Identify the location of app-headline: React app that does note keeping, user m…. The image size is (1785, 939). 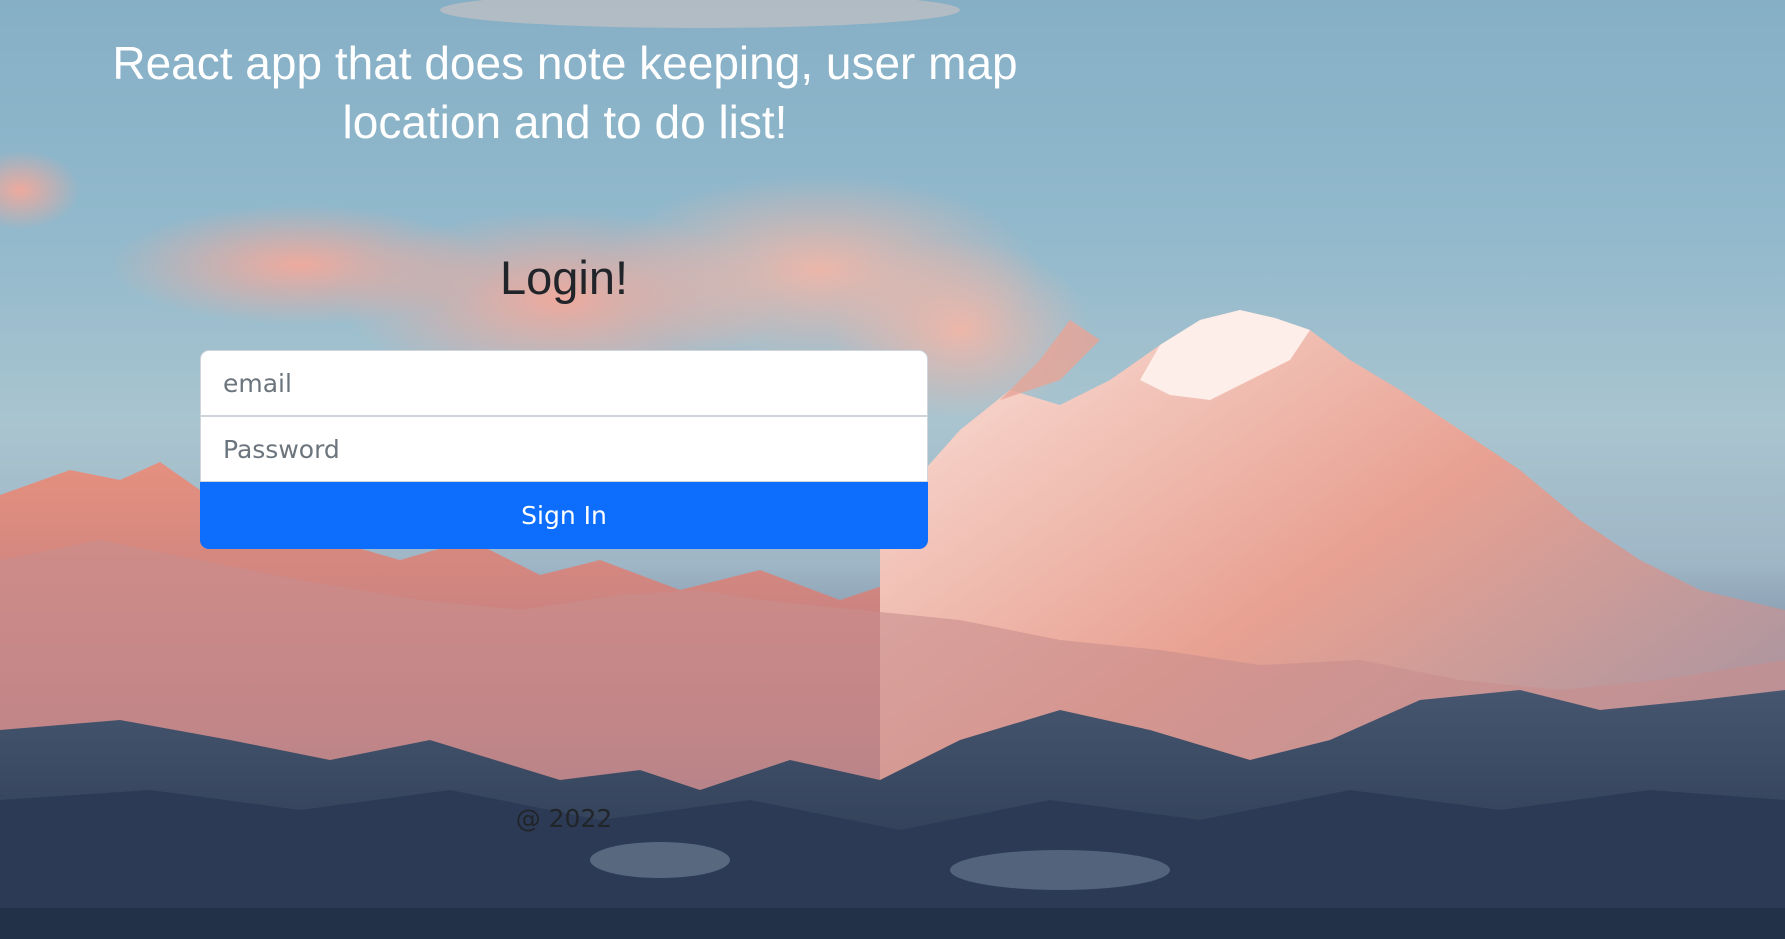
(565, 92).